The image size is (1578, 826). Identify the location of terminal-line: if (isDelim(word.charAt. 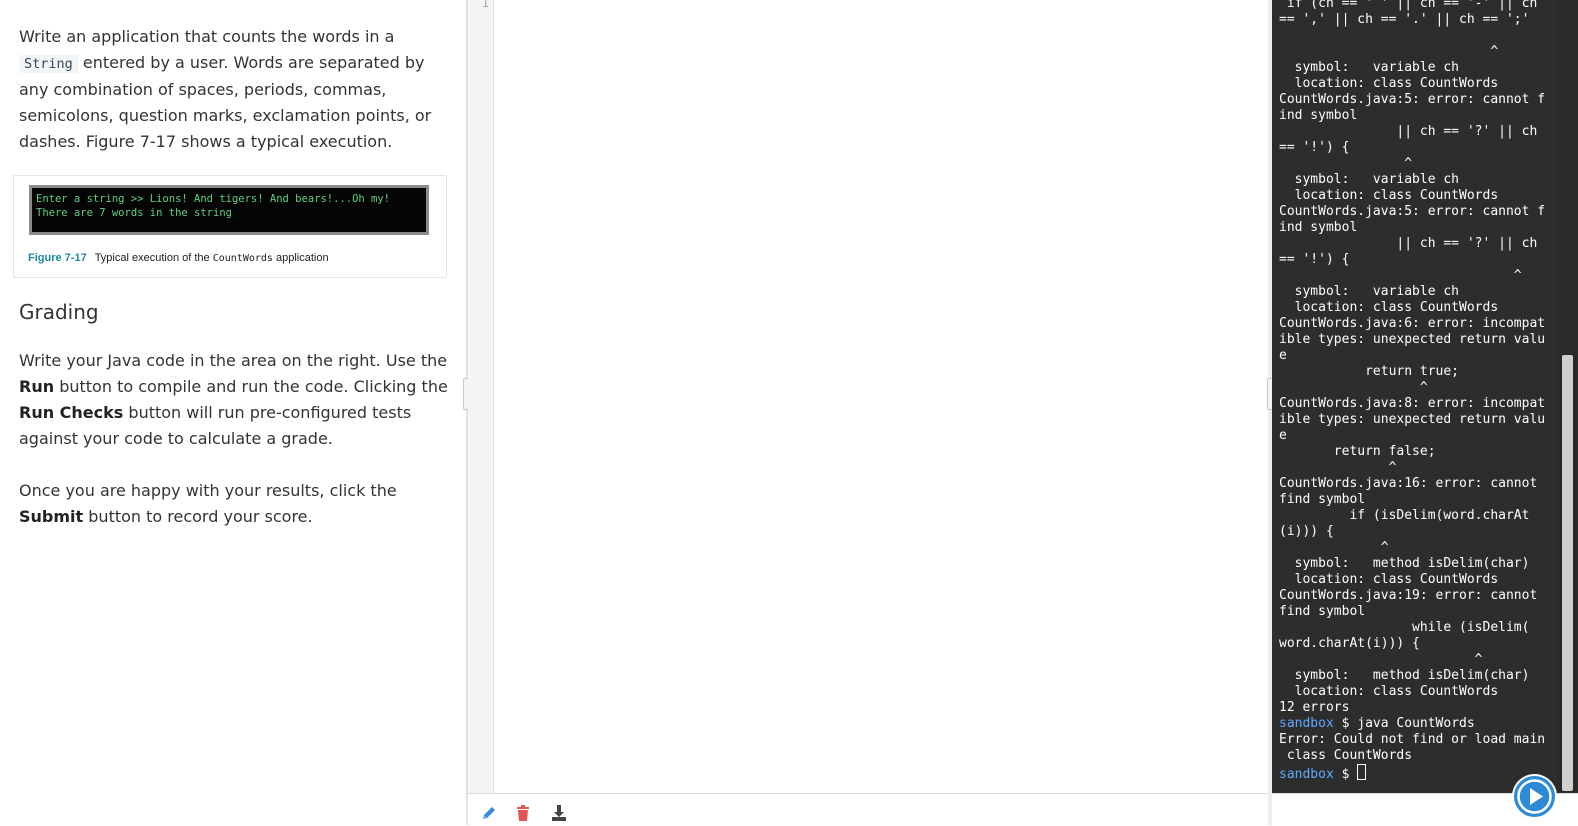
(1439, 515).